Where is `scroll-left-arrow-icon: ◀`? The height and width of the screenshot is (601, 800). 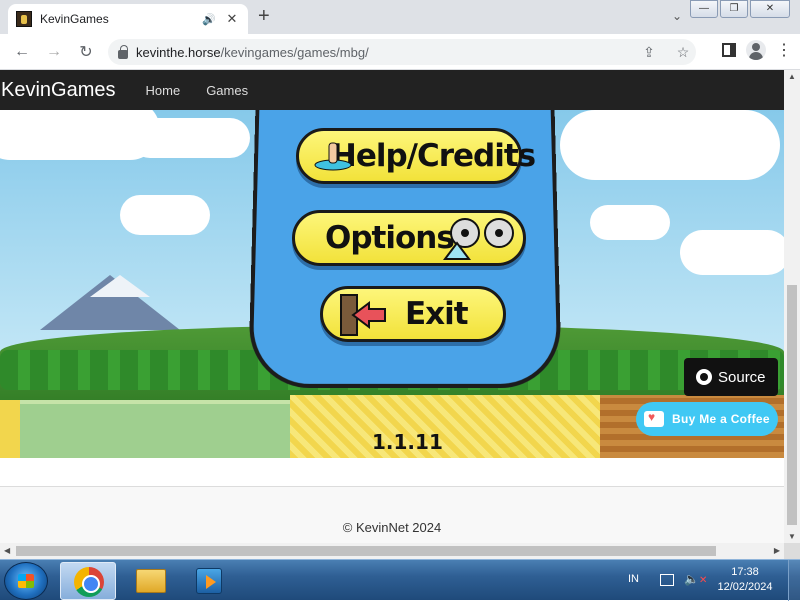
scroll-left-arrow-icon: ◀ is located at coordinates (7, 550).